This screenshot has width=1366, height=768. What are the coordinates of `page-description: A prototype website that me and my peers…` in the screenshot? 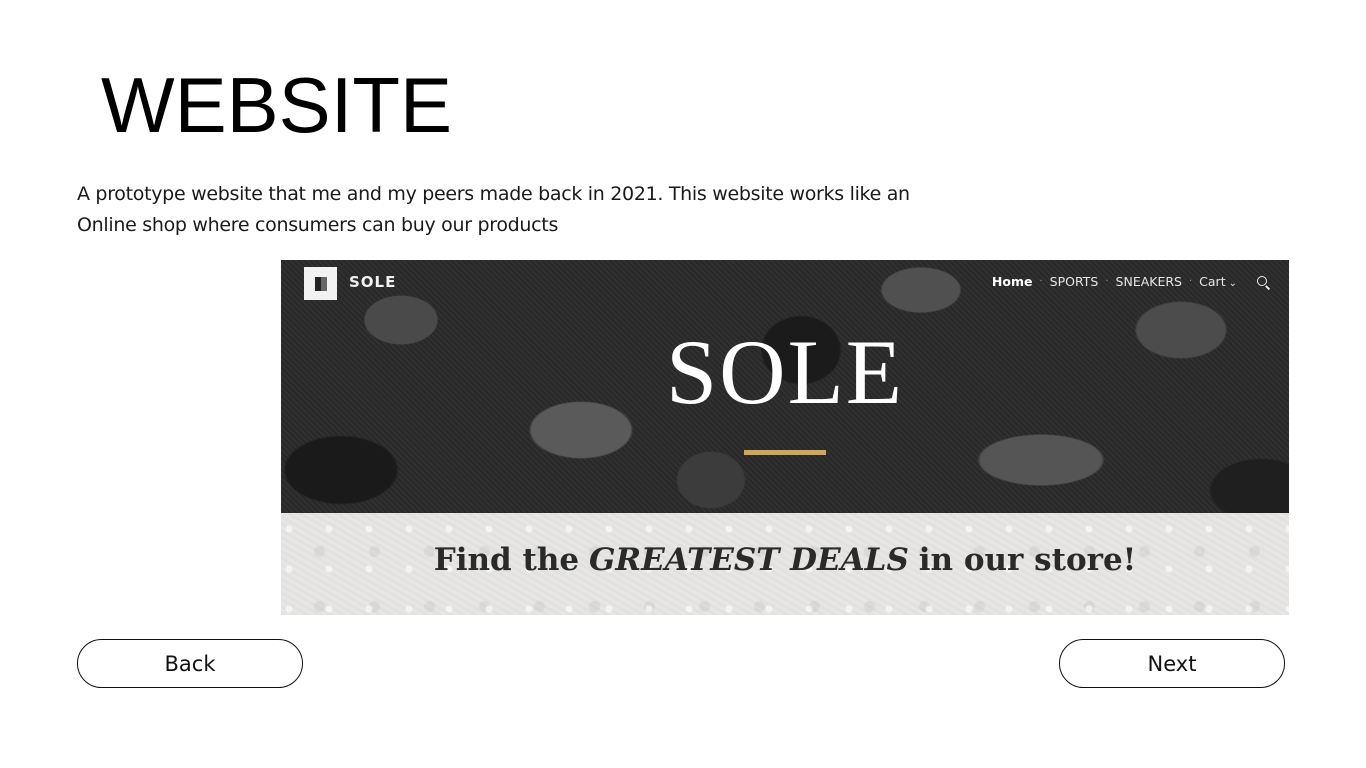 It's located at (527, 210).